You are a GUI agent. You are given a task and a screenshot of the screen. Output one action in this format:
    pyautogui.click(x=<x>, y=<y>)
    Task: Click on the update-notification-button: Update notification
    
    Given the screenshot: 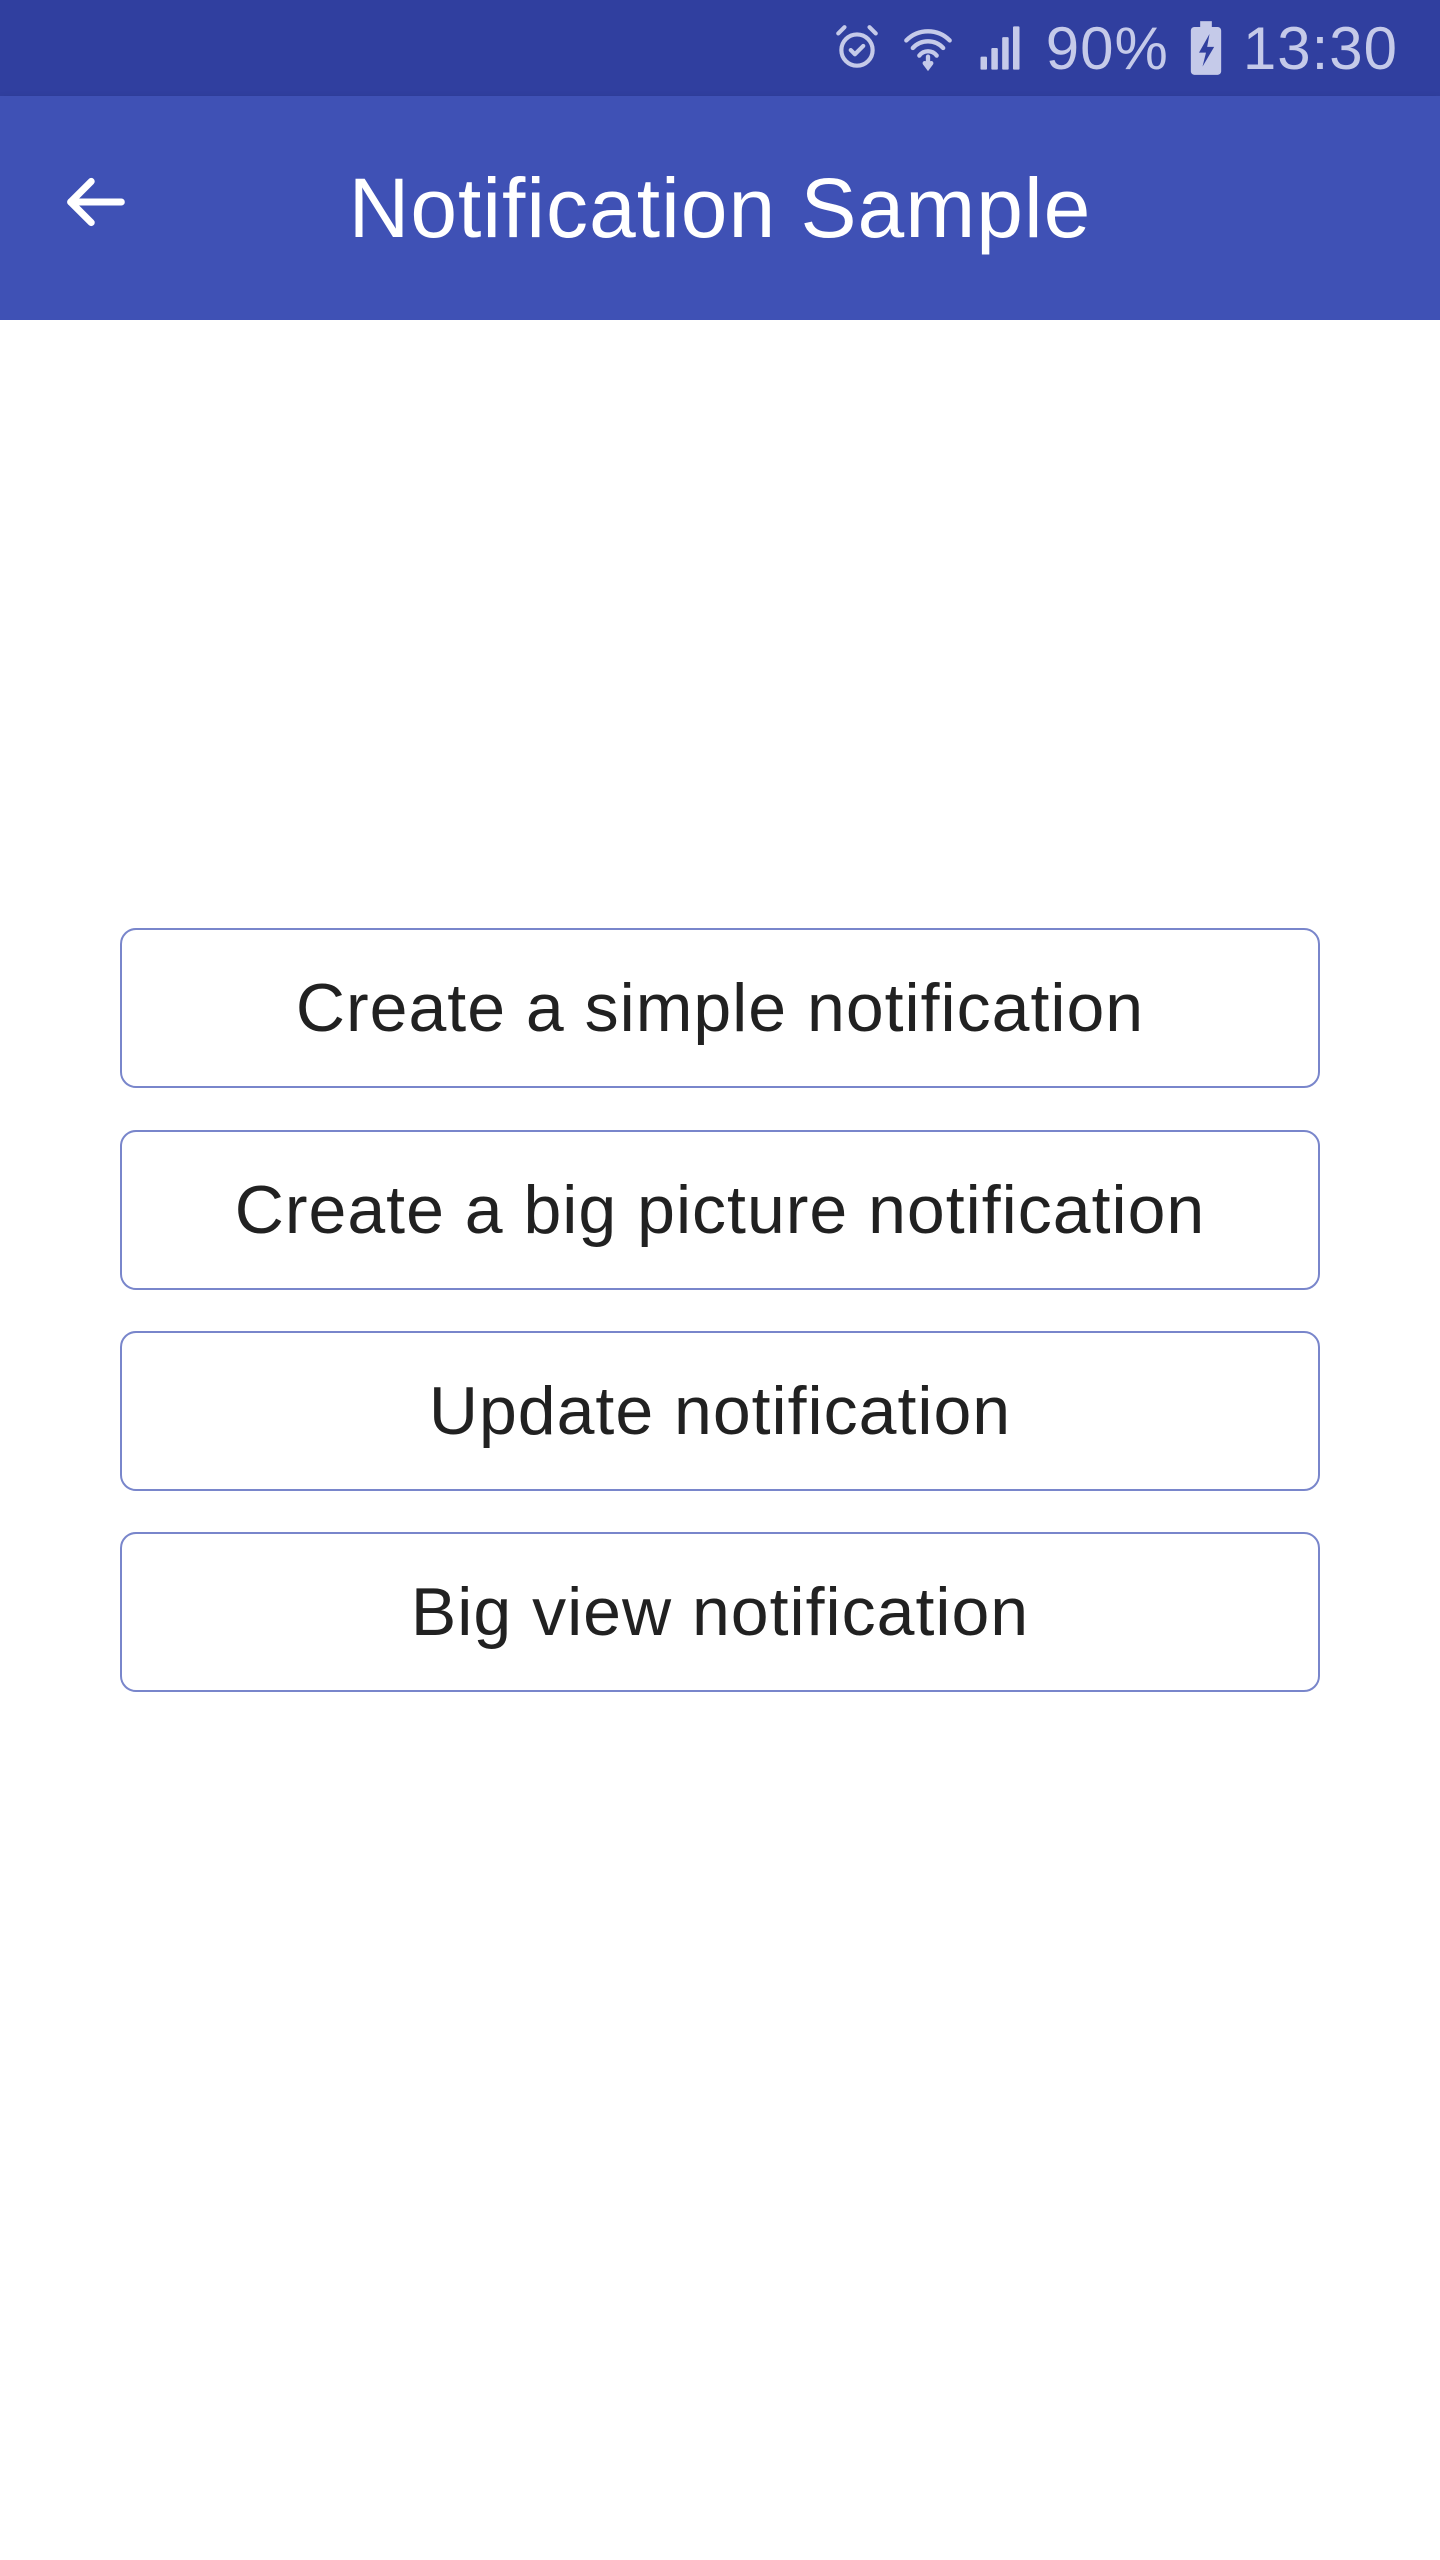 What is the action you would take?
    pyautogui.click(x=720, y=1411)
    